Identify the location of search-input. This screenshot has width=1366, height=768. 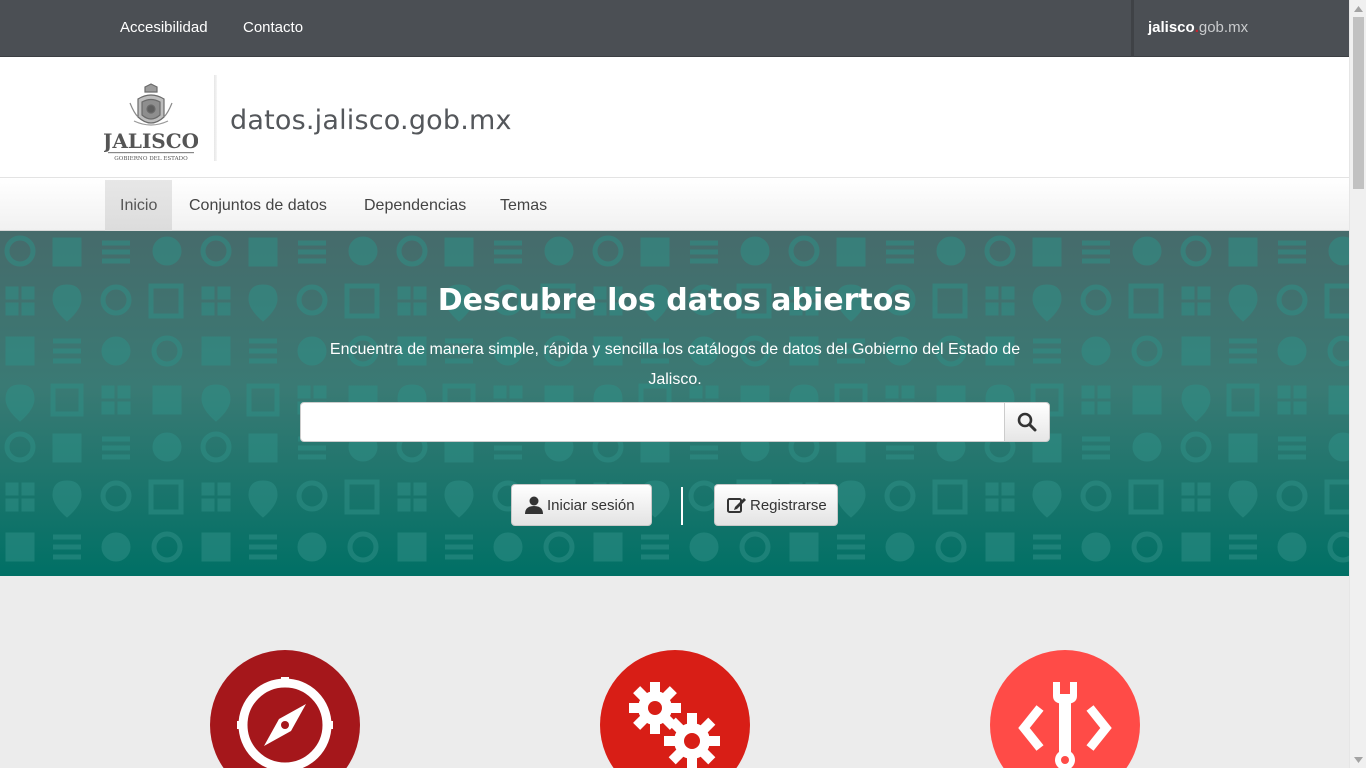
(652, 422).